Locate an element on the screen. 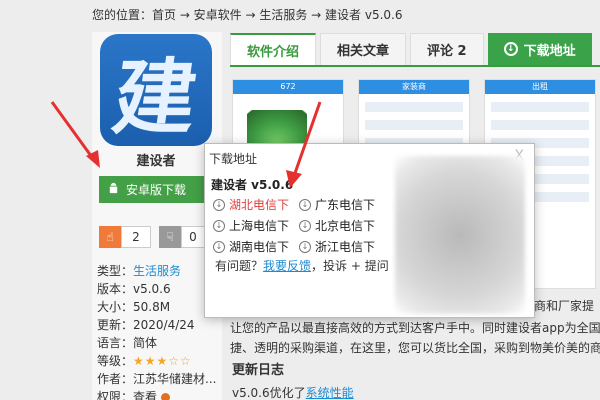  download-circle-icon: ↓ is located at coordinates (510, 49).